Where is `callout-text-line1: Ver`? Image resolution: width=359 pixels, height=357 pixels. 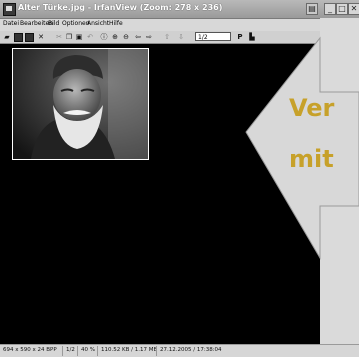 callout-text-line1: Ver is located at coordinates (312, 108).